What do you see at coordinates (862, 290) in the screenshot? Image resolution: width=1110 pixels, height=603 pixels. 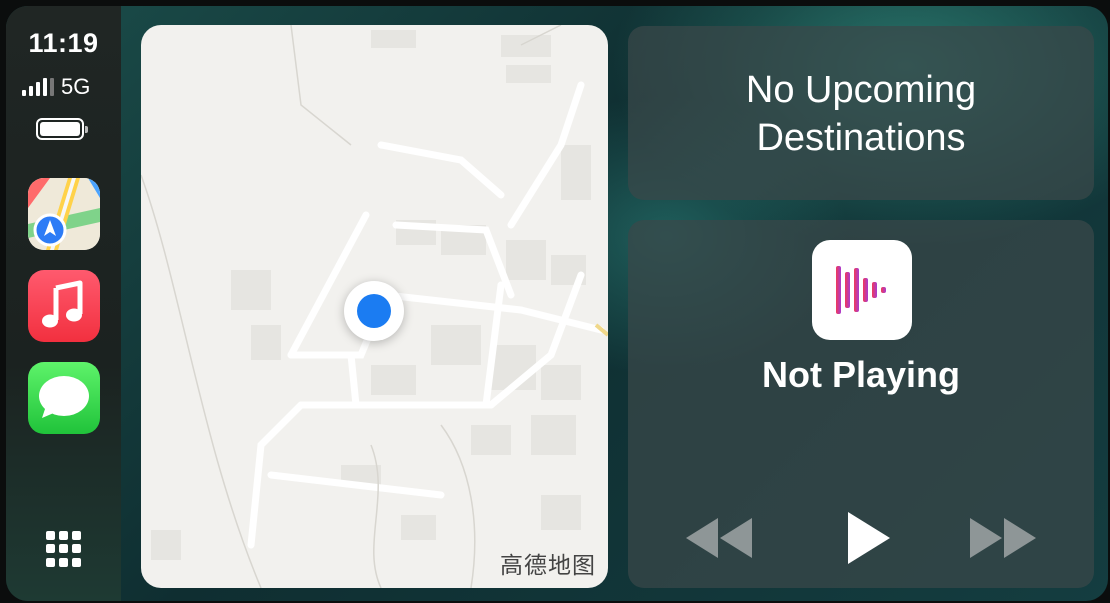 I see `audio-waveform-icon` at bounding box center [862, 290].